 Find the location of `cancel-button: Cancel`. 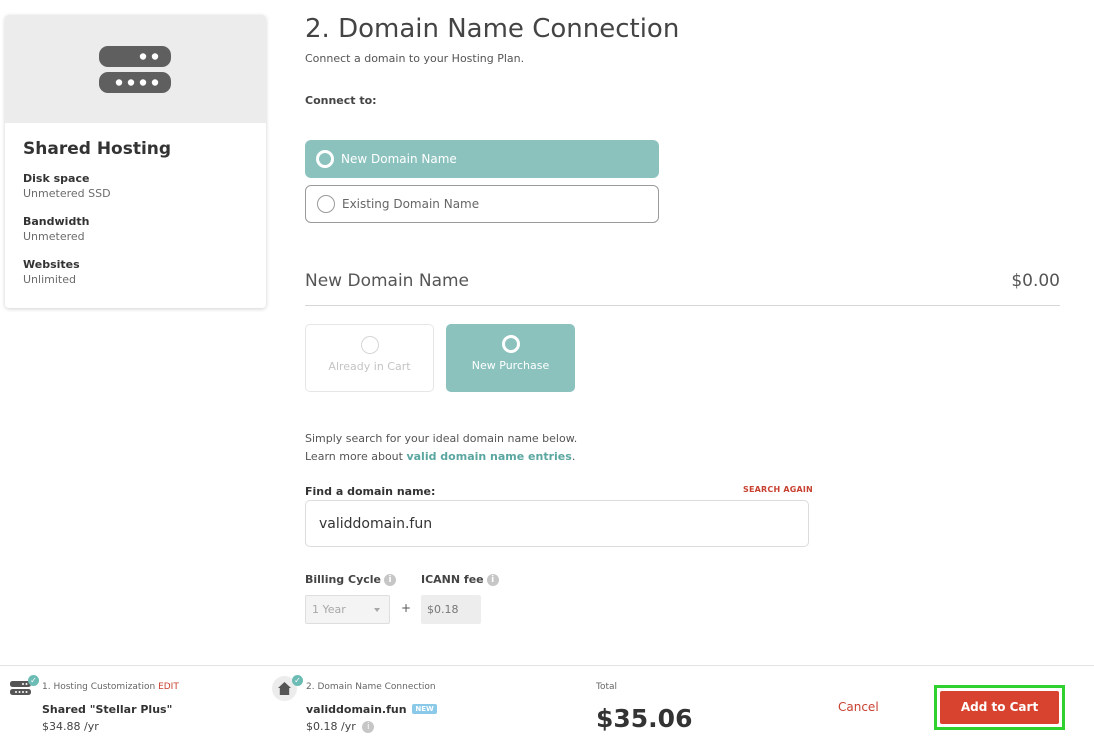

cancel-button: Cancel is located at coordinates (858, 707).